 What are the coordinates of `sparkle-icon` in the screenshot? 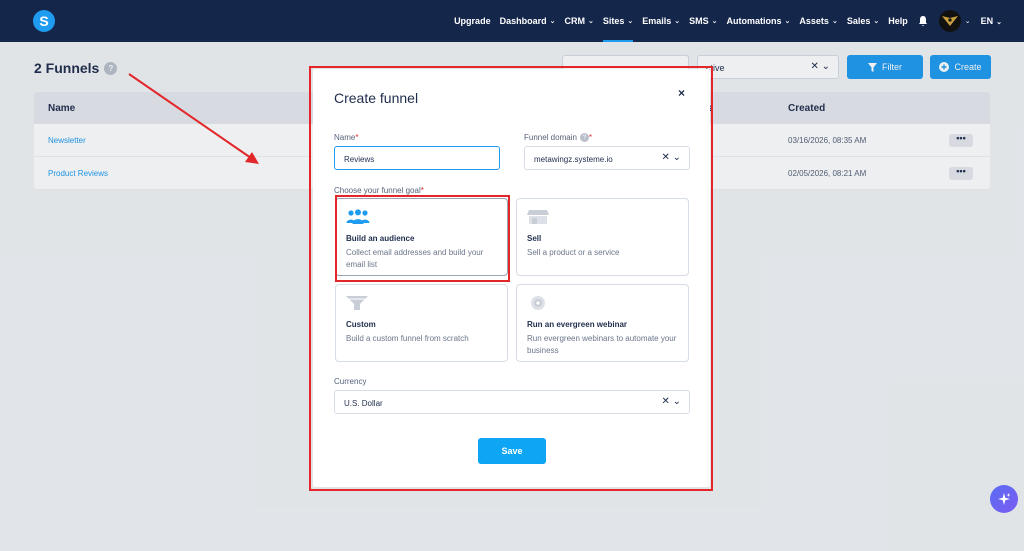 It's located at (1004, 499).